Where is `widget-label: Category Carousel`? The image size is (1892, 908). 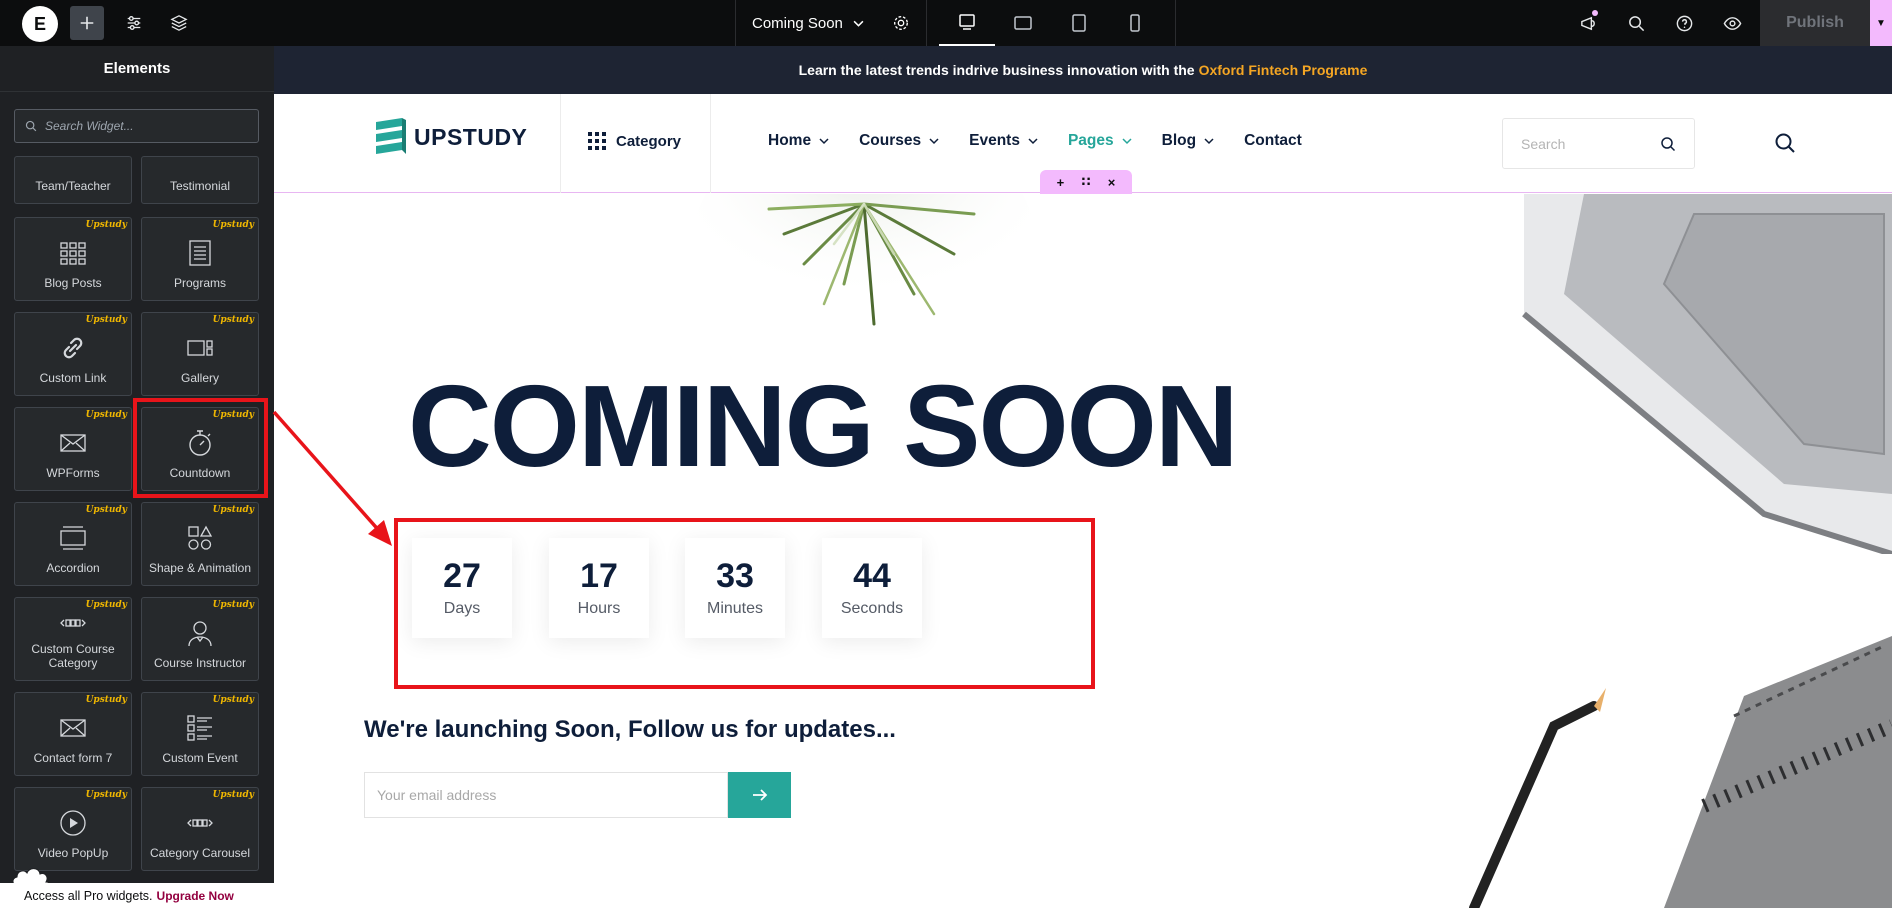 widget-label: Category Carousel is located at coordinates (200, 853).